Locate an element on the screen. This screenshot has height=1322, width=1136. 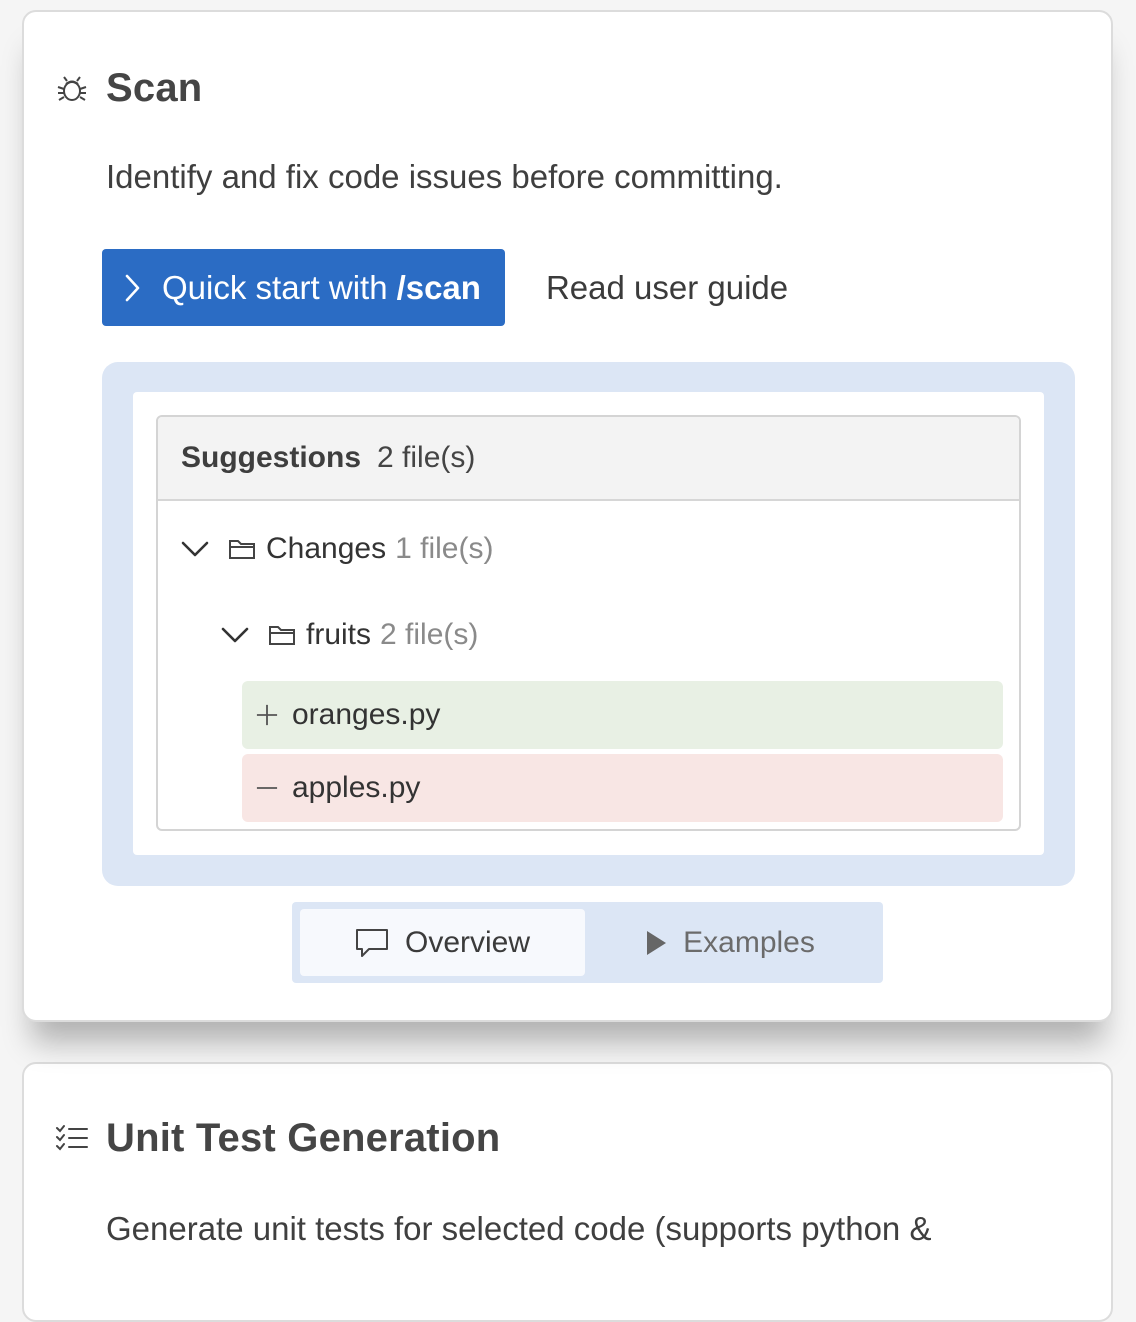
suggestions-title: Suggestions is located at coordinates (271, 457).